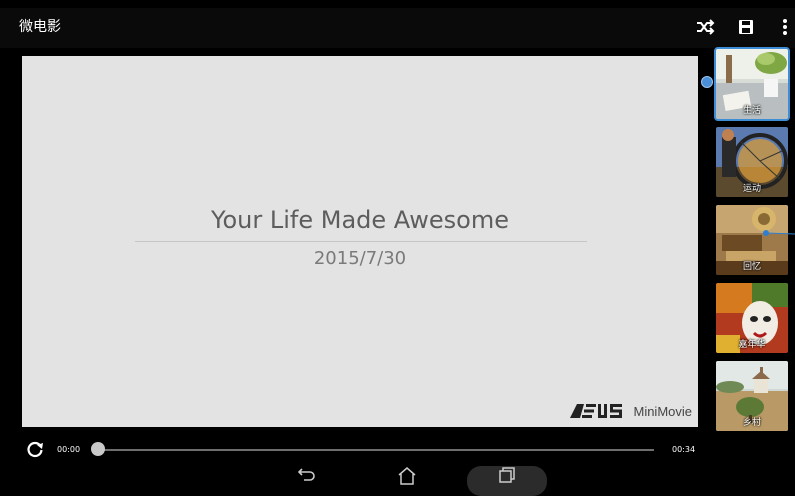  Describe the element at coordinates (40, 27) in the screenshot. I see `app-title: 微电影` at that location.